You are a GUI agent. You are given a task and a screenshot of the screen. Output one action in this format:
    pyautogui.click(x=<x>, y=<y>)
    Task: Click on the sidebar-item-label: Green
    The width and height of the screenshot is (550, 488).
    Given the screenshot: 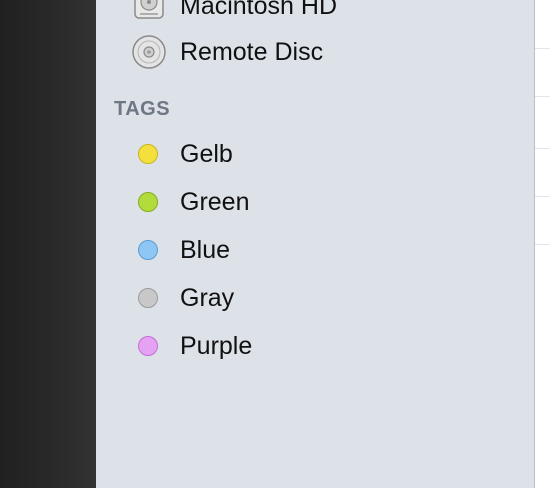 What is the action you would take?
    pyautogui.click(x=215, y=201)
    